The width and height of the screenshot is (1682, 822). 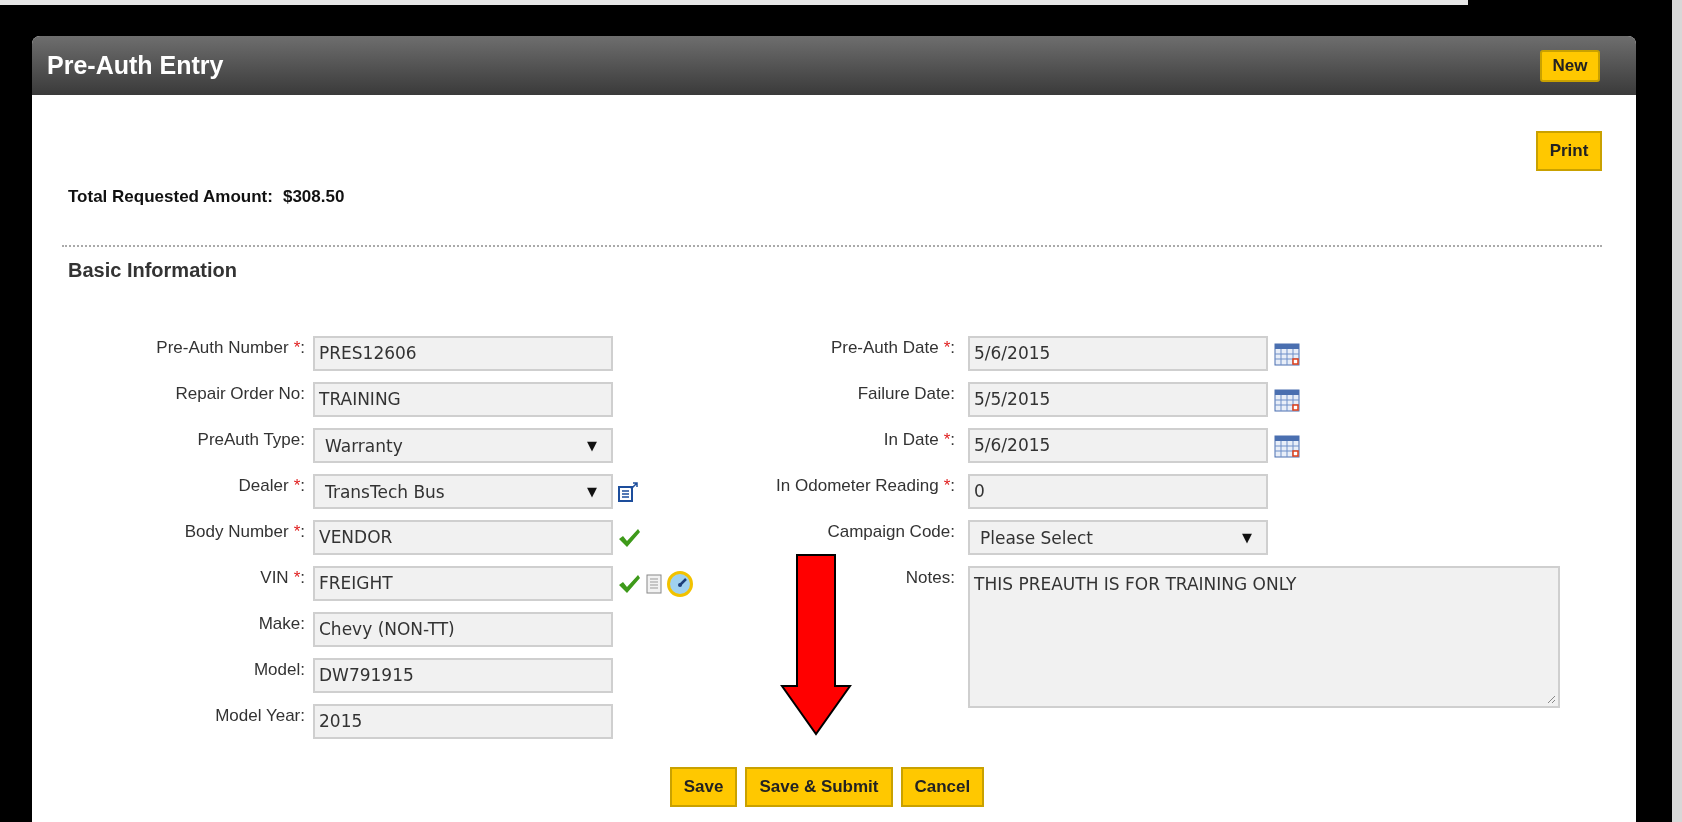 I want to click on field-label: Pre-Auth Number *:, so click(x=230, y=347).